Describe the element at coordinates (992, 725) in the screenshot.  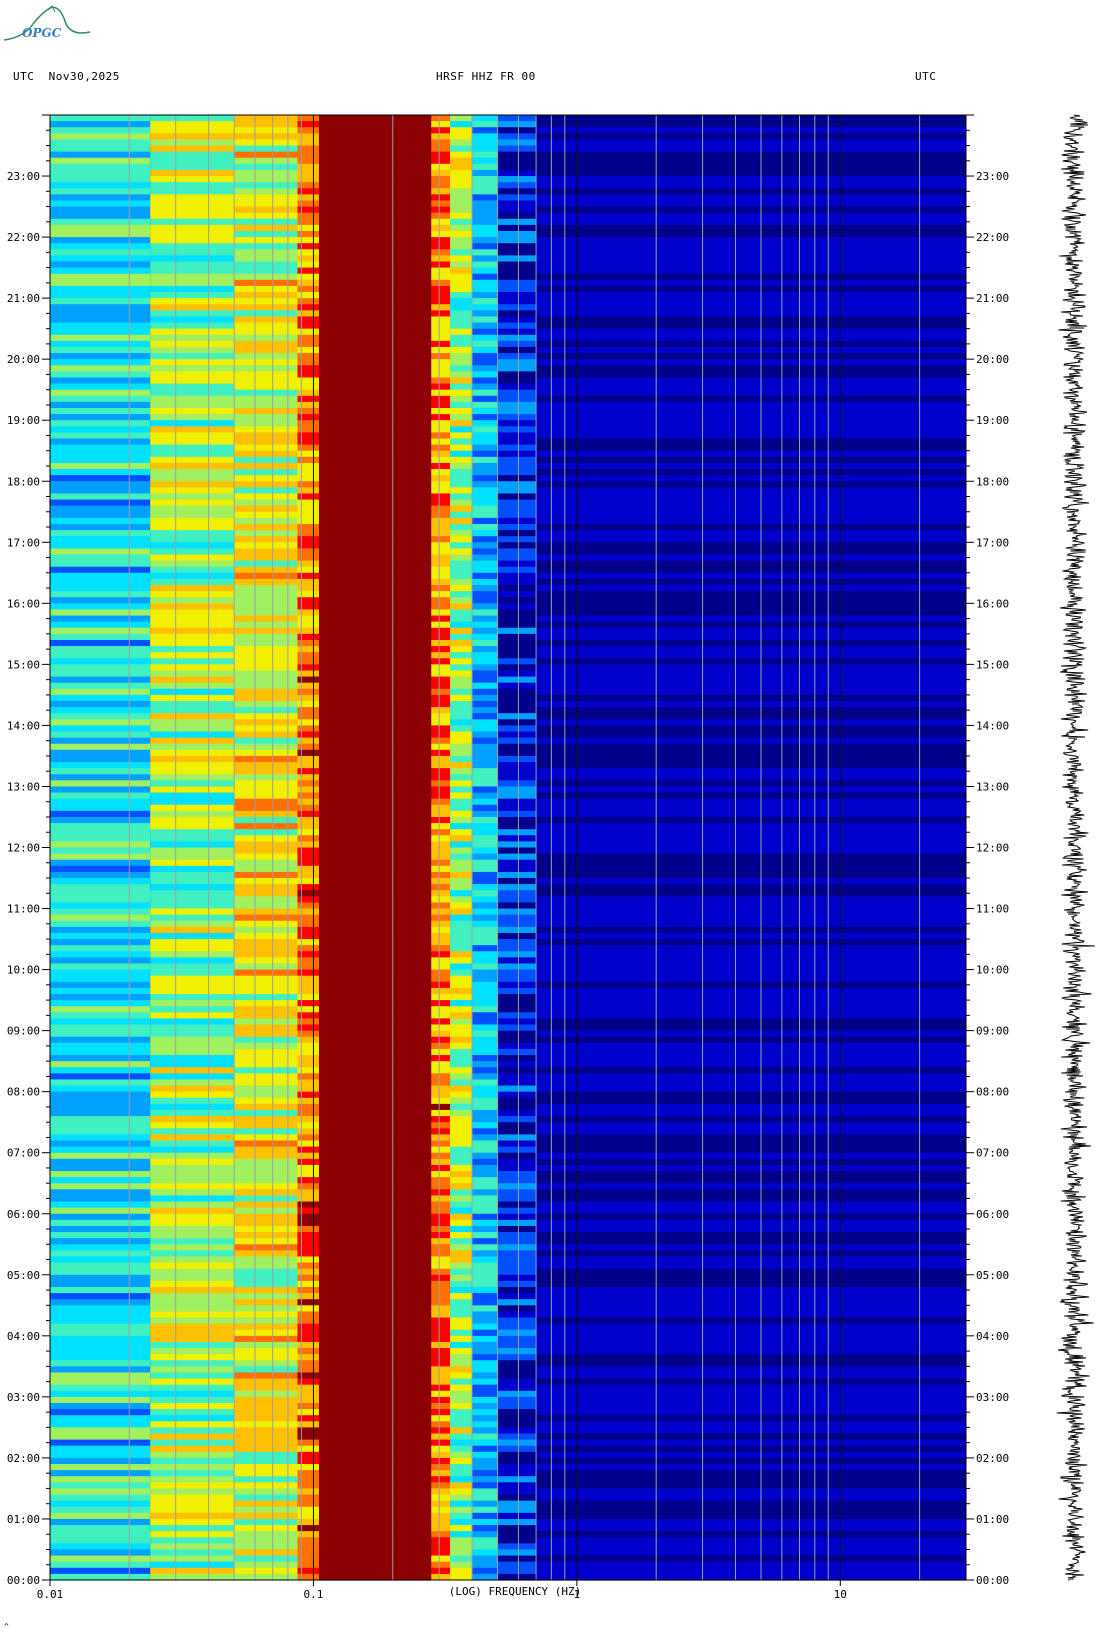
I see `y-tick-label-right: 14:00` at that location.